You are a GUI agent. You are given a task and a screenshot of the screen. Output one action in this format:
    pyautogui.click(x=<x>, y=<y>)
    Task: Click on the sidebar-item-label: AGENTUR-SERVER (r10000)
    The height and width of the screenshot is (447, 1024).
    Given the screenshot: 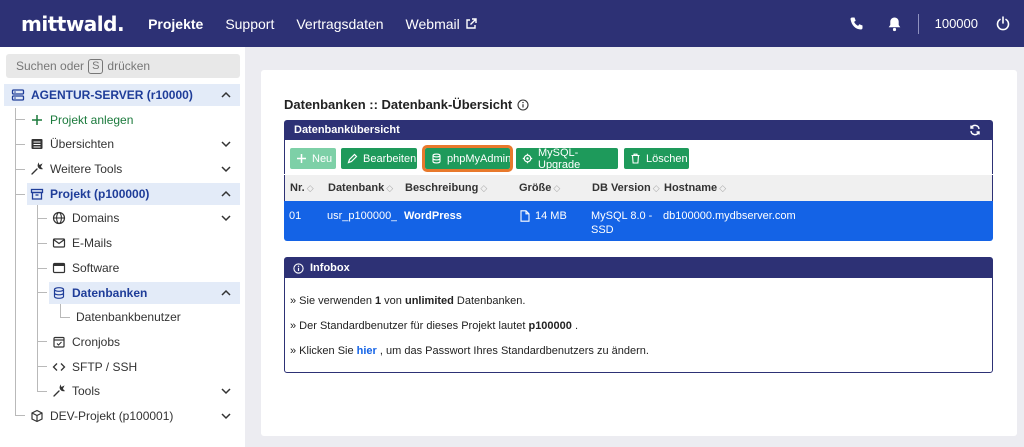 What is the action you would take?
    pyautogui.click(x=112, y=95)
    